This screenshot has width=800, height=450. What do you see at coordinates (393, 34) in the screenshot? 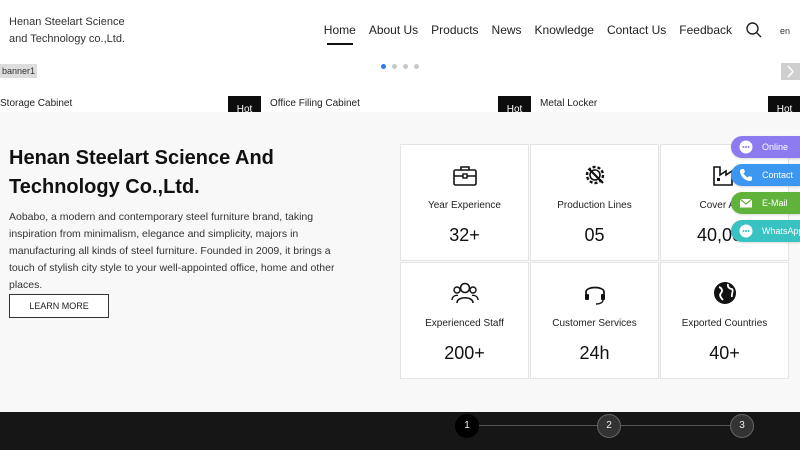
I see `nav-about-us: About Us` at bounding box center [393, 34].